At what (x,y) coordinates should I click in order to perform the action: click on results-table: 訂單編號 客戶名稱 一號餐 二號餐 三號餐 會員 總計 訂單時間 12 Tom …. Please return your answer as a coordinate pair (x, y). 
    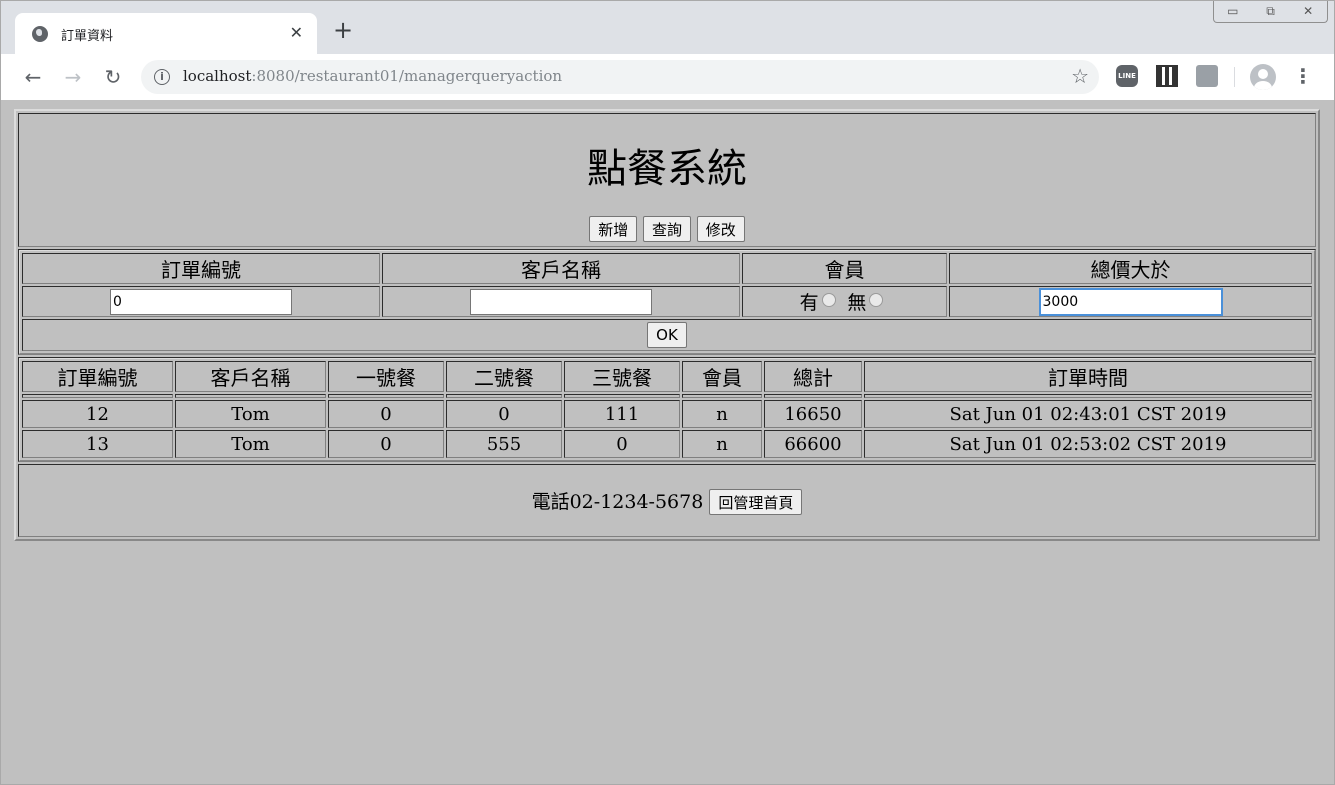
    Looking at the image, I should click on (667, 409).